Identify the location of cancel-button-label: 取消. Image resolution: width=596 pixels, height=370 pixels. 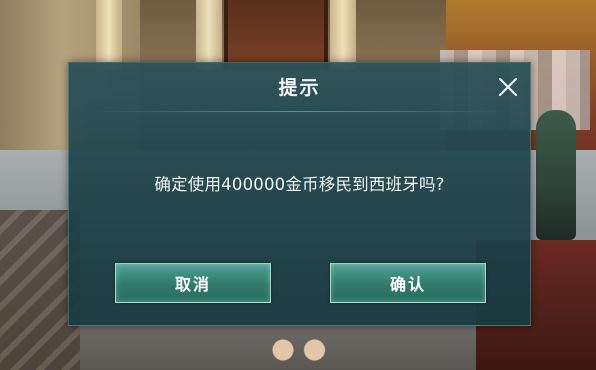
(192, 284).